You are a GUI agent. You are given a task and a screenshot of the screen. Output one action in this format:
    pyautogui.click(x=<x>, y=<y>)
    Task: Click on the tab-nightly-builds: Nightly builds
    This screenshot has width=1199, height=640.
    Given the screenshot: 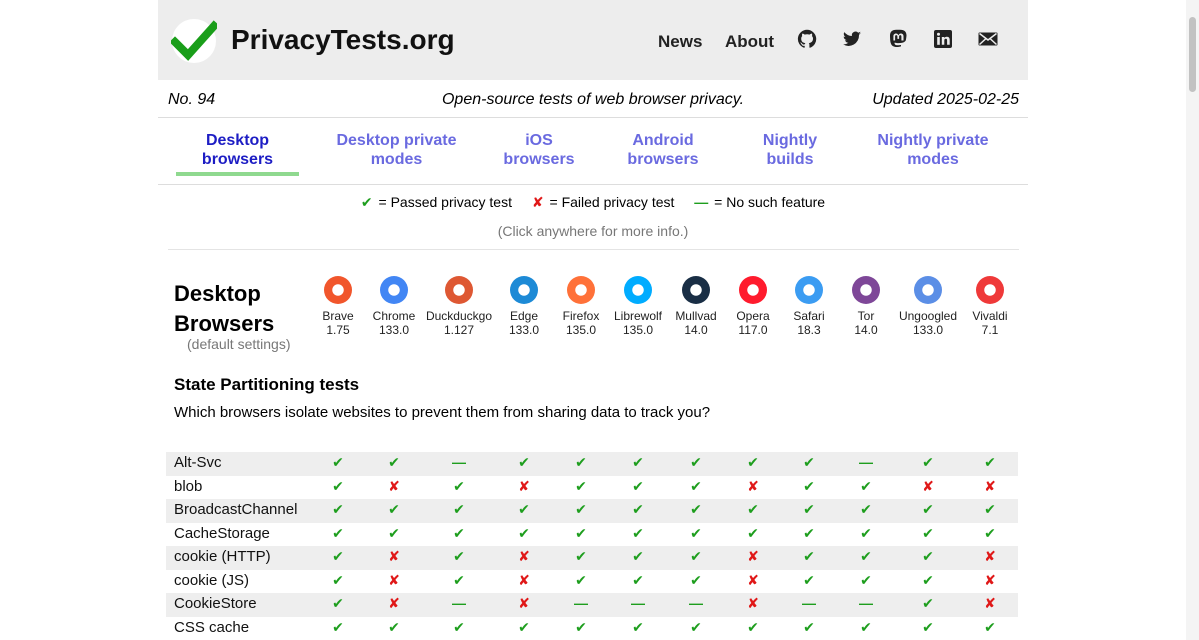 What is the action you would take?
    pyautogui.click(x=790, y=150)
    